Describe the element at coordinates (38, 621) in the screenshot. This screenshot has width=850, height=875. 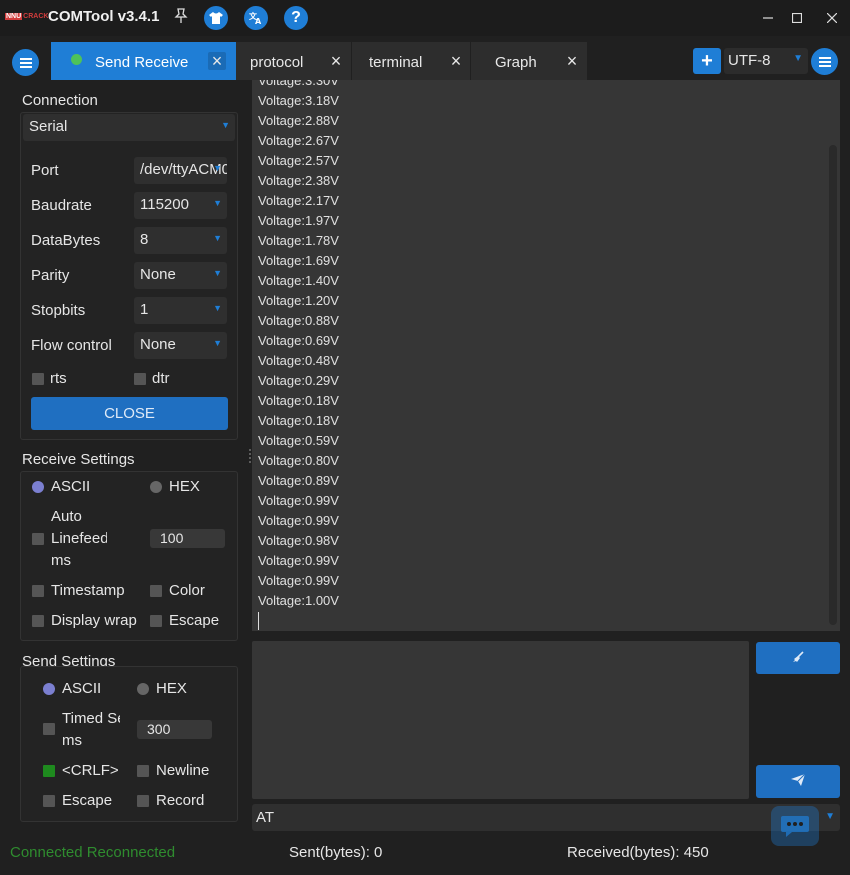
I see `display-wrap-checkbox` at that location.